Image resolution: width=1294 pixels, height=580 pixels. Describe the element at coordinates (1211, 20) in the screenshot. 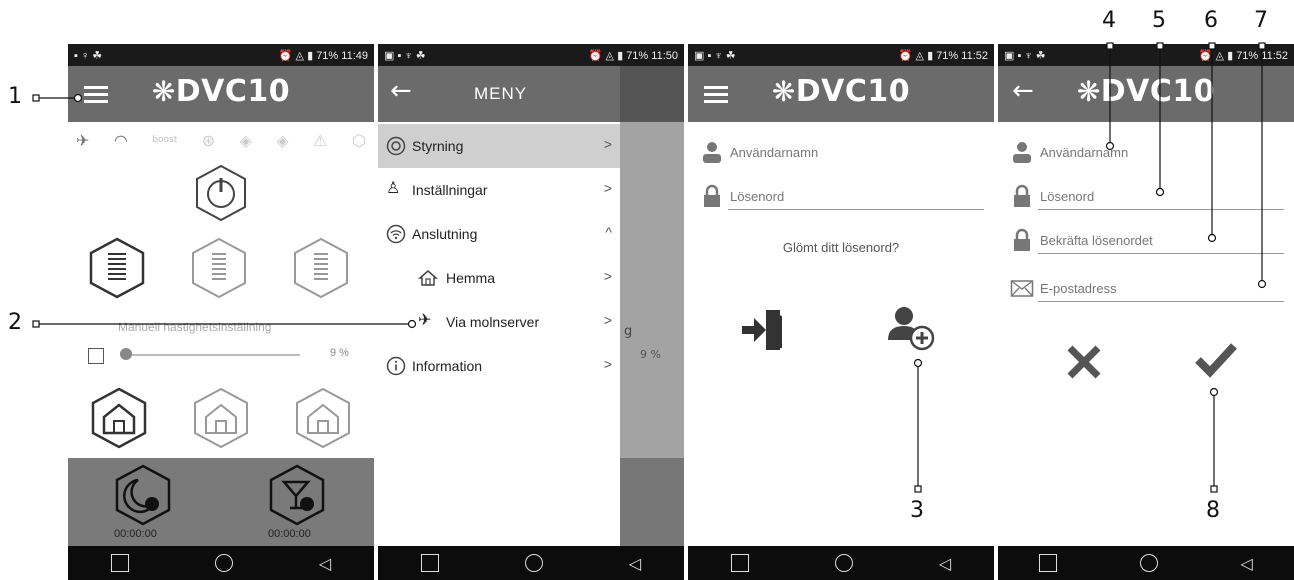

I see `callout-6: 6` at that location.